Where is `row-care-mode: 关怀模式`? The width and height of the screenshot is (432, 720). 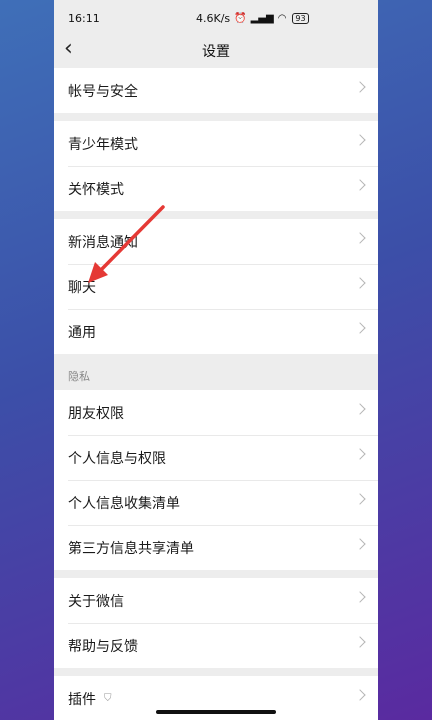
row-care-mode: 关怀模式 is located at coordinates (216, 188).